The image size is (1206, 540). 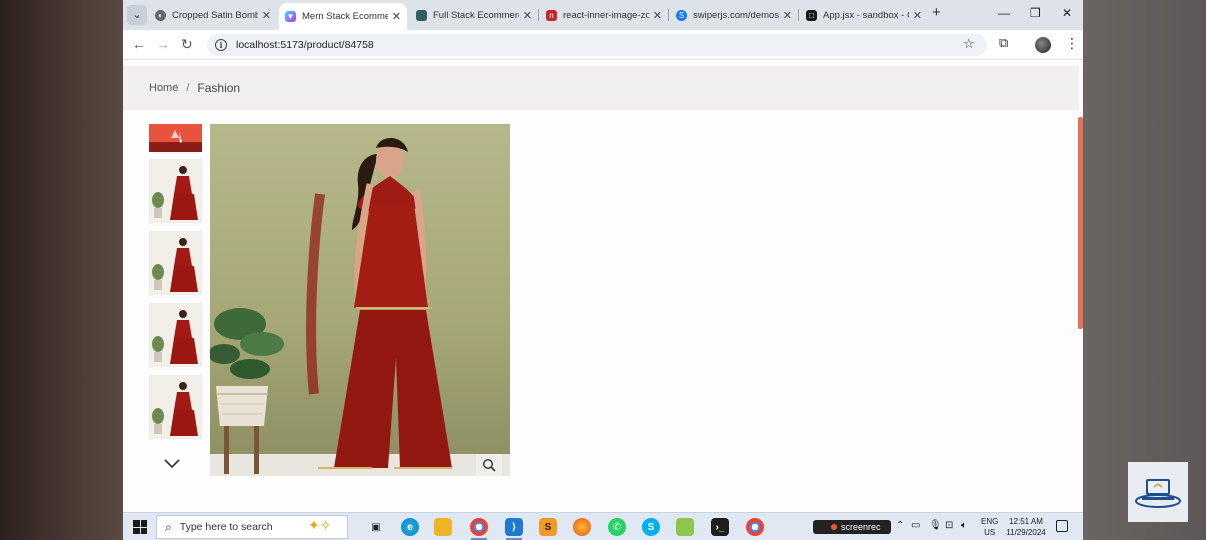 What do you see at coordinates (935, 525) in the screenshot?
I see `microphone-icon: 🎙︎` at bounding box center [935, 525].